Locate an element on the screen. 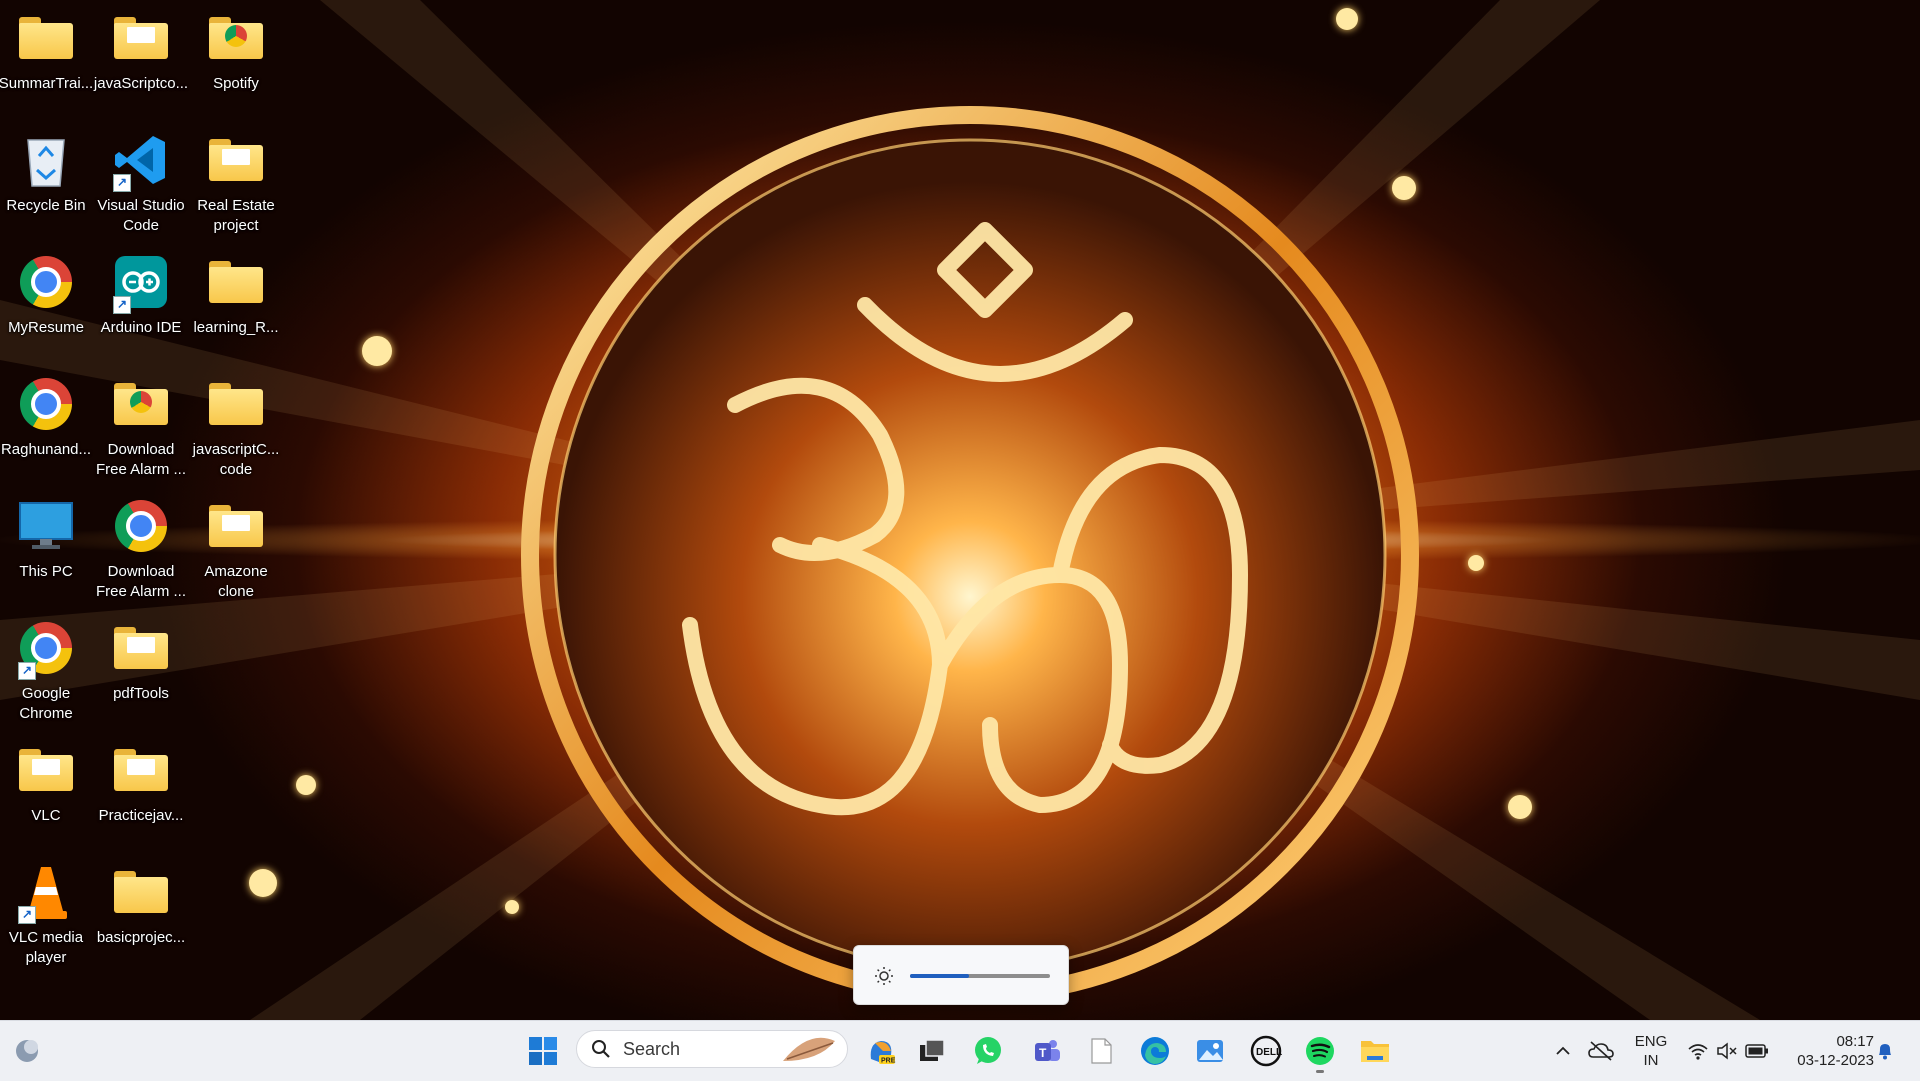 This screenshot has height=1081, width=1920. region-code: IN is located at coordinates (1651, 1060).